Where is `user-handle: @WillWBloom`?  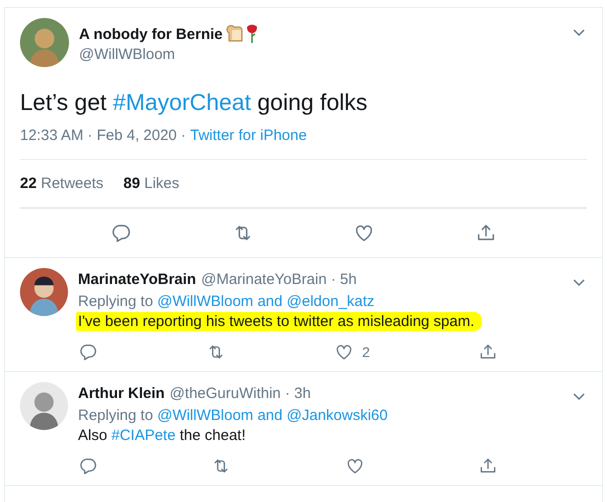 user-handle: @WillWBloom is located at coordinates (127, 54).